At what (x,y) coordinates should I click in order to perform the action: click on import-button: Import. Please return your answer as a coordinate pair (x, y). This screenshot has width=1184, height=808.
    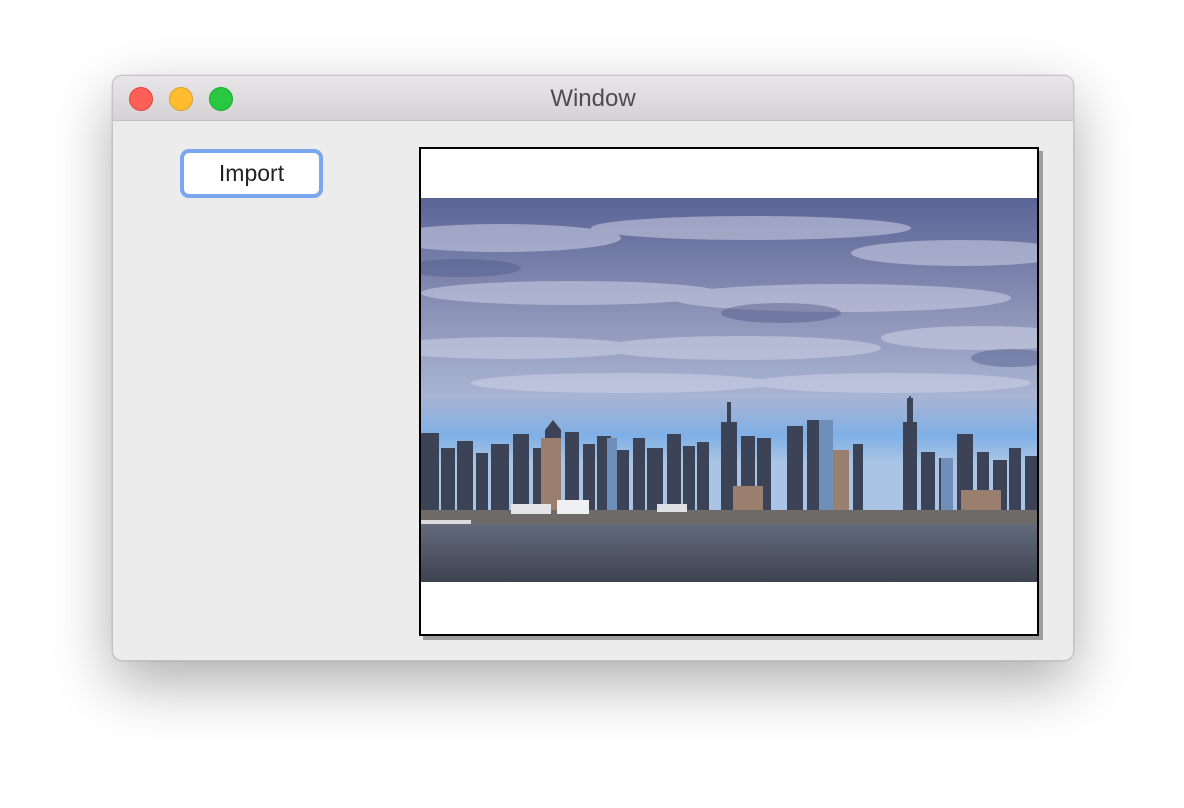
    Looking at the image, I should click on (251, 173).